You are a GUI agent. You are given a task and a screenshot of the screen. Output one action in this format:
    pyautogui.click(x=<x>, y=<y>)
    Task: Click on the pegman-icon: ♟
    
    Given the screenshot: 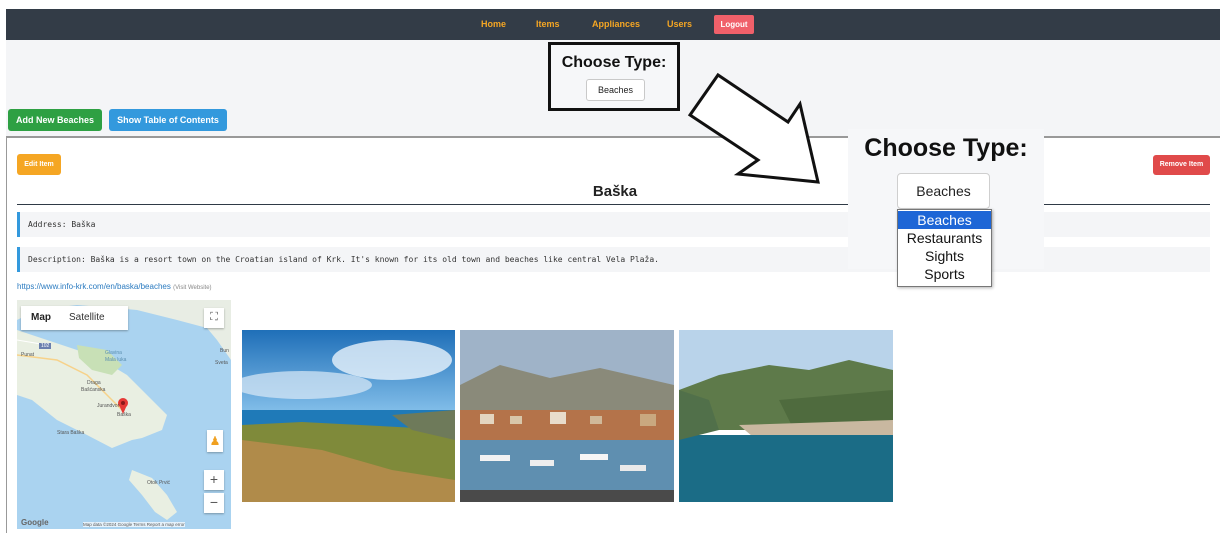 What is the action you would take?
    pyautogui.click(x=215, y=441)
    